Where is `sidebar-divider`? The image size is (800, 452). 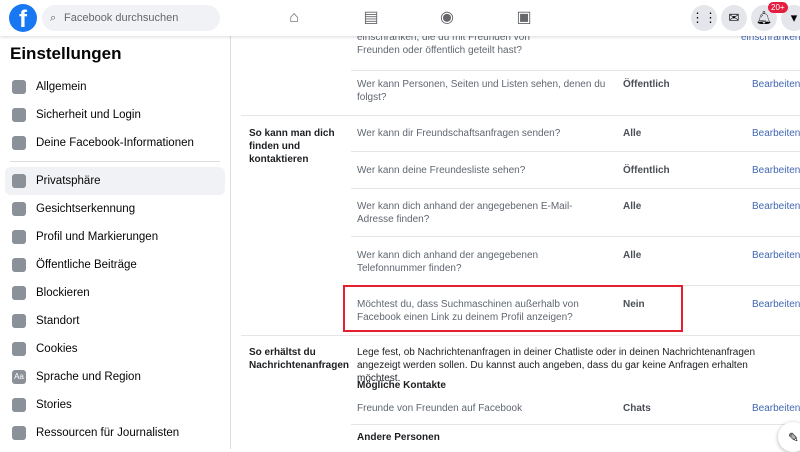
sidebar-divider is located at coordinates (115, 161).